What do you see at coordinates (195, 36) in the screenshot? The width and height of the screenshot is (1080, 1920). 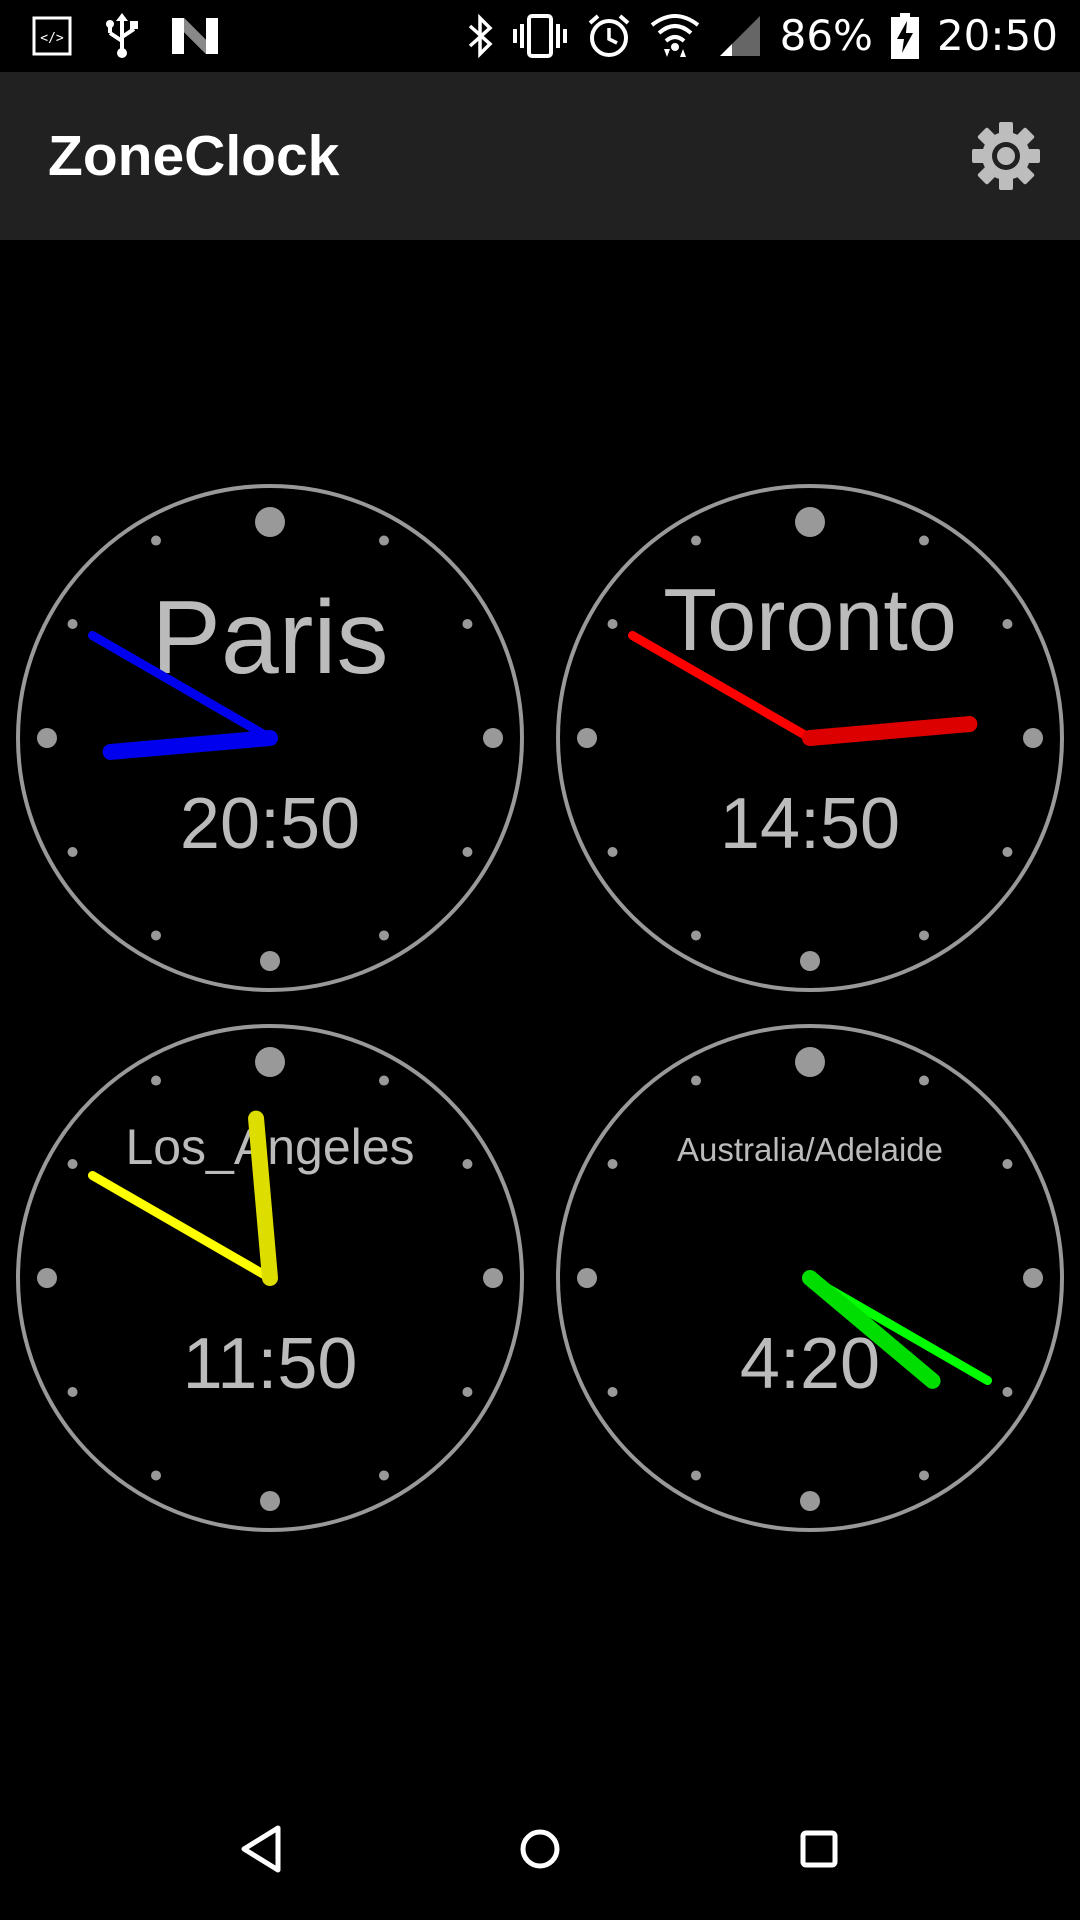 I see `n-icon` at bounding box center [195, 36].